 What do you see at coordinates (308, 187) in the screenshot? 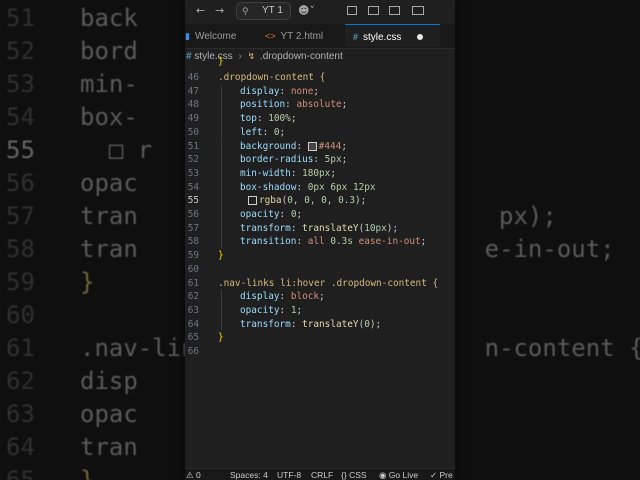
I see `code-declaration: box-shadow: 0px 6px 12px` at bounding box center [308, 187].